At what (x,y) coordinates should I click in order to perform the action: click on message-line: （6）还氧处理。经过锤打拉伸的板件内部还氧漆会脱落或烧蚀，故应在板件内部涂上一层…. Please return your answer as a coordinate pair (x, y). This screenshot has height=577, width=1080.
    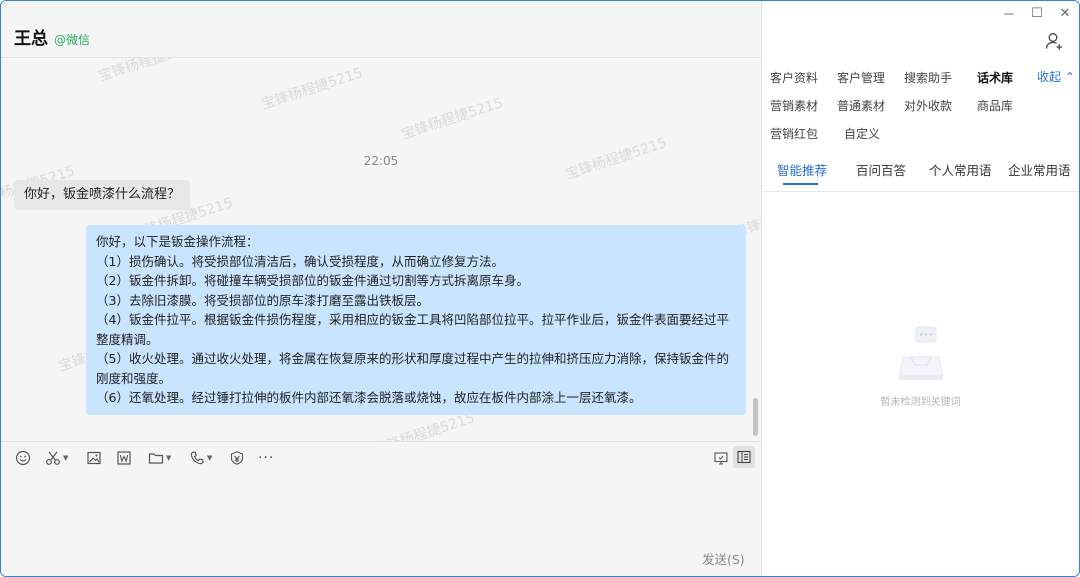
    Looking at the image, I should click on (369, 397).